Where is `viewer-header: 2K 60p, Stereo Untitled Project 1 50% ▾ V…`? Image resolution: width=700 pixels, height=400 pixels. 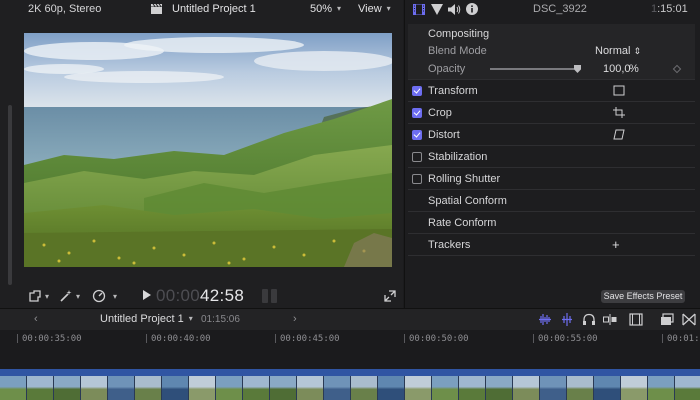
viewer-header: 2K 60p, Stereo Untitled Project 1 50% ▾ V… is located at coordinates (201, 10).